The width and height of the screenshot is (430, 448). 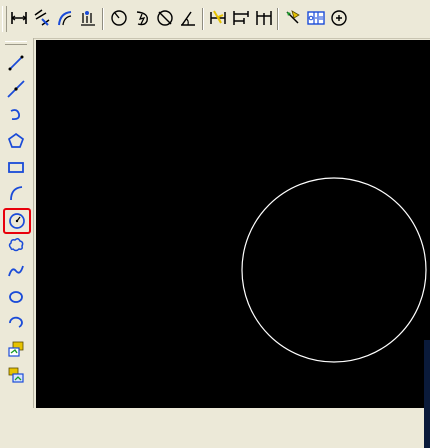 I want to click on draw-toolbar, so click(x=17, y=223).